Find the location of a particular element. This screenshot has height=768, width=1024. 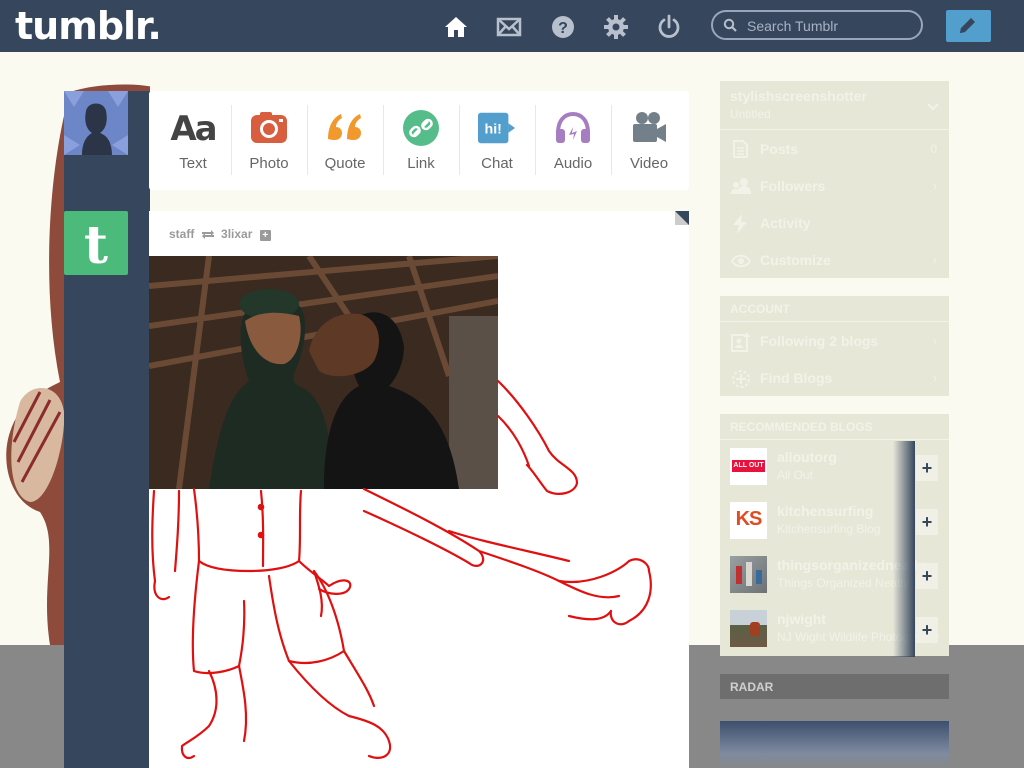

tumblr-logo: tumblr. is located at coordinates (88, 26).